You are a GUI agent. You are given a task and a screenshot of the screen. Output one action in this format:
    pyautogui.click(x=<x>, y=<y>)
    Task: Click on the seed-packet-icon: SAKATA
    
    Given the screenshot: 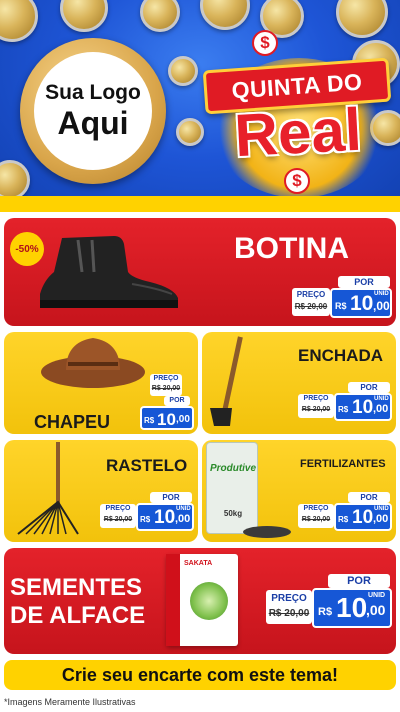 What is the action you would take?
    pyautogui.click(x=202, y=600)
    